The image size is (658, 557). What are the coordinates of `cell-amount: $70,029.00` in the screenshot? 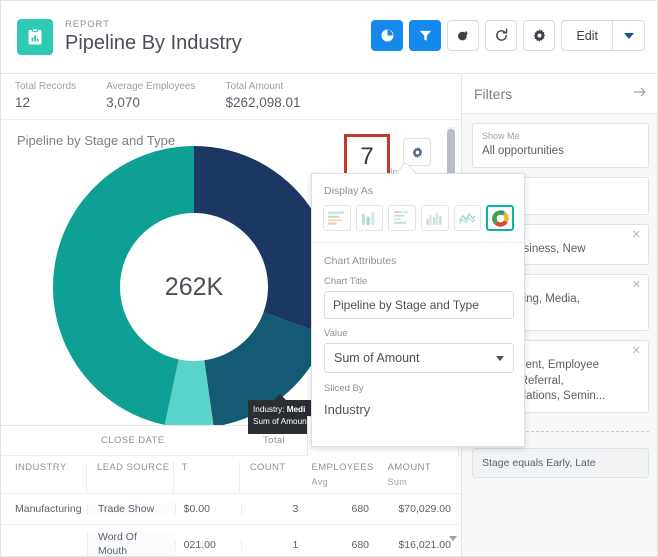 It's located at (424, 509).